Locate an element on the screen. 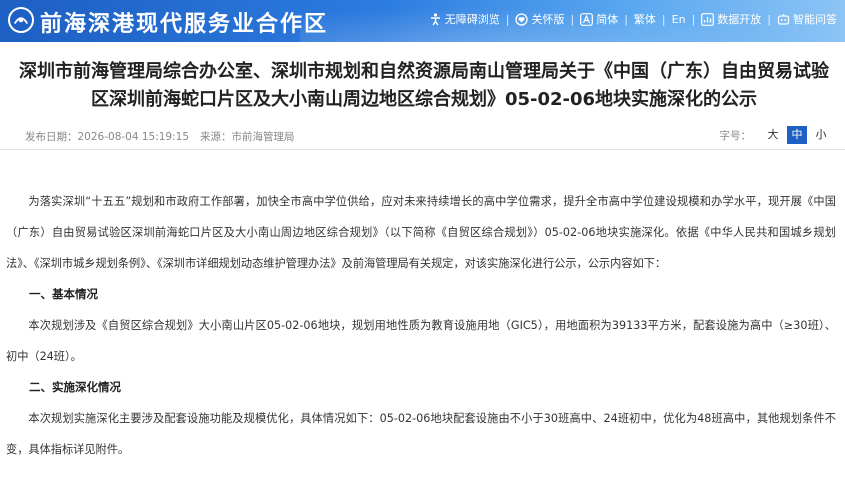 This screenshot has width=845, height=500. font-size-small-button: 小 is located at coordinates (821, 135).